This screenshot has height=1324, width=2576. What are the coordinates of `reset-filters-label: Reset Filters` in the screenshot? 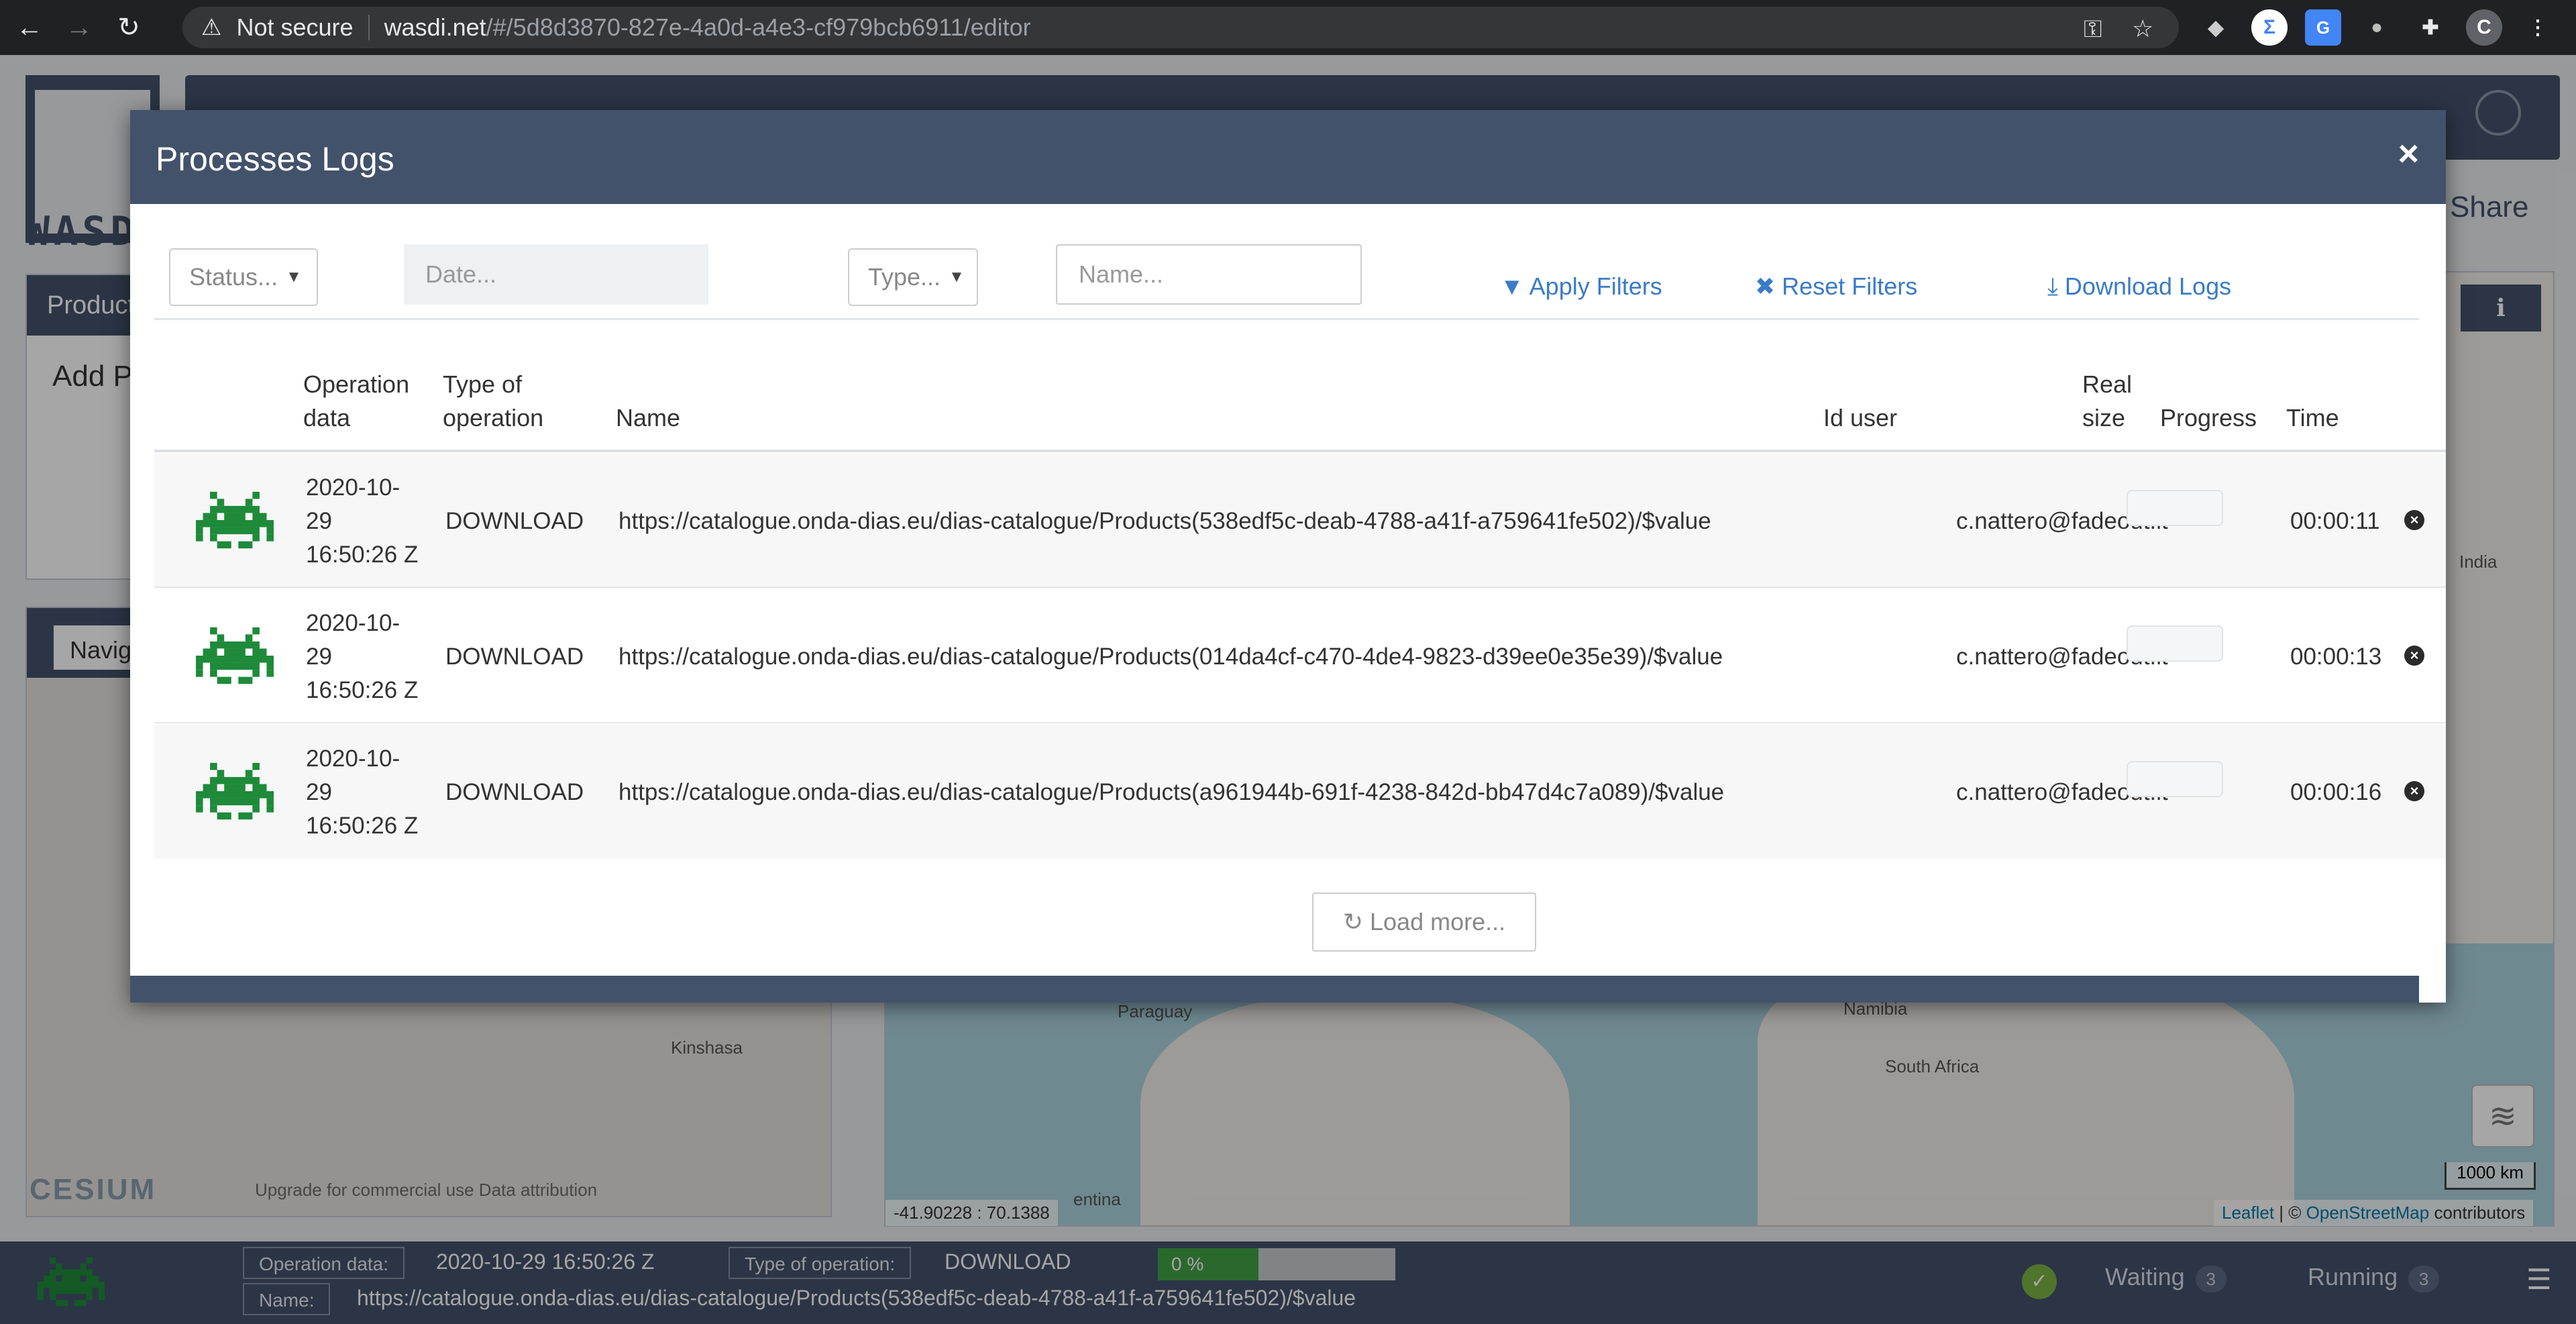 It's located at (1850, 286).